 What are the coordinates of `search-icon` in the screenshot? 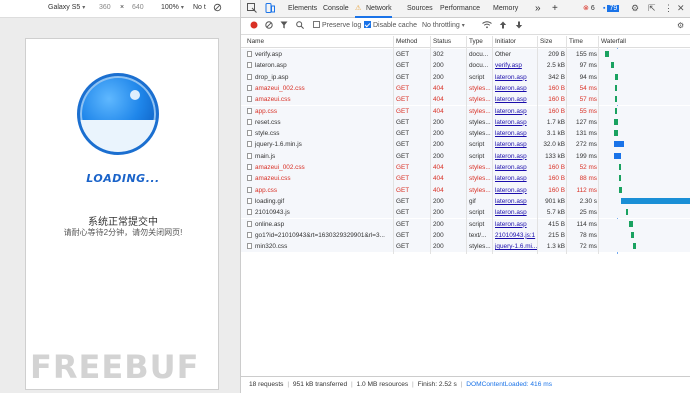 It's located at (300, 26).